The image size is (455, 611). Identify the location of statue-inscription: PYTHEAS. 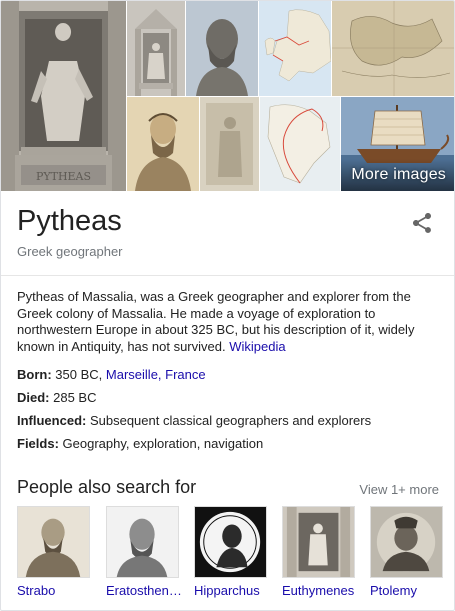
(63, 176).